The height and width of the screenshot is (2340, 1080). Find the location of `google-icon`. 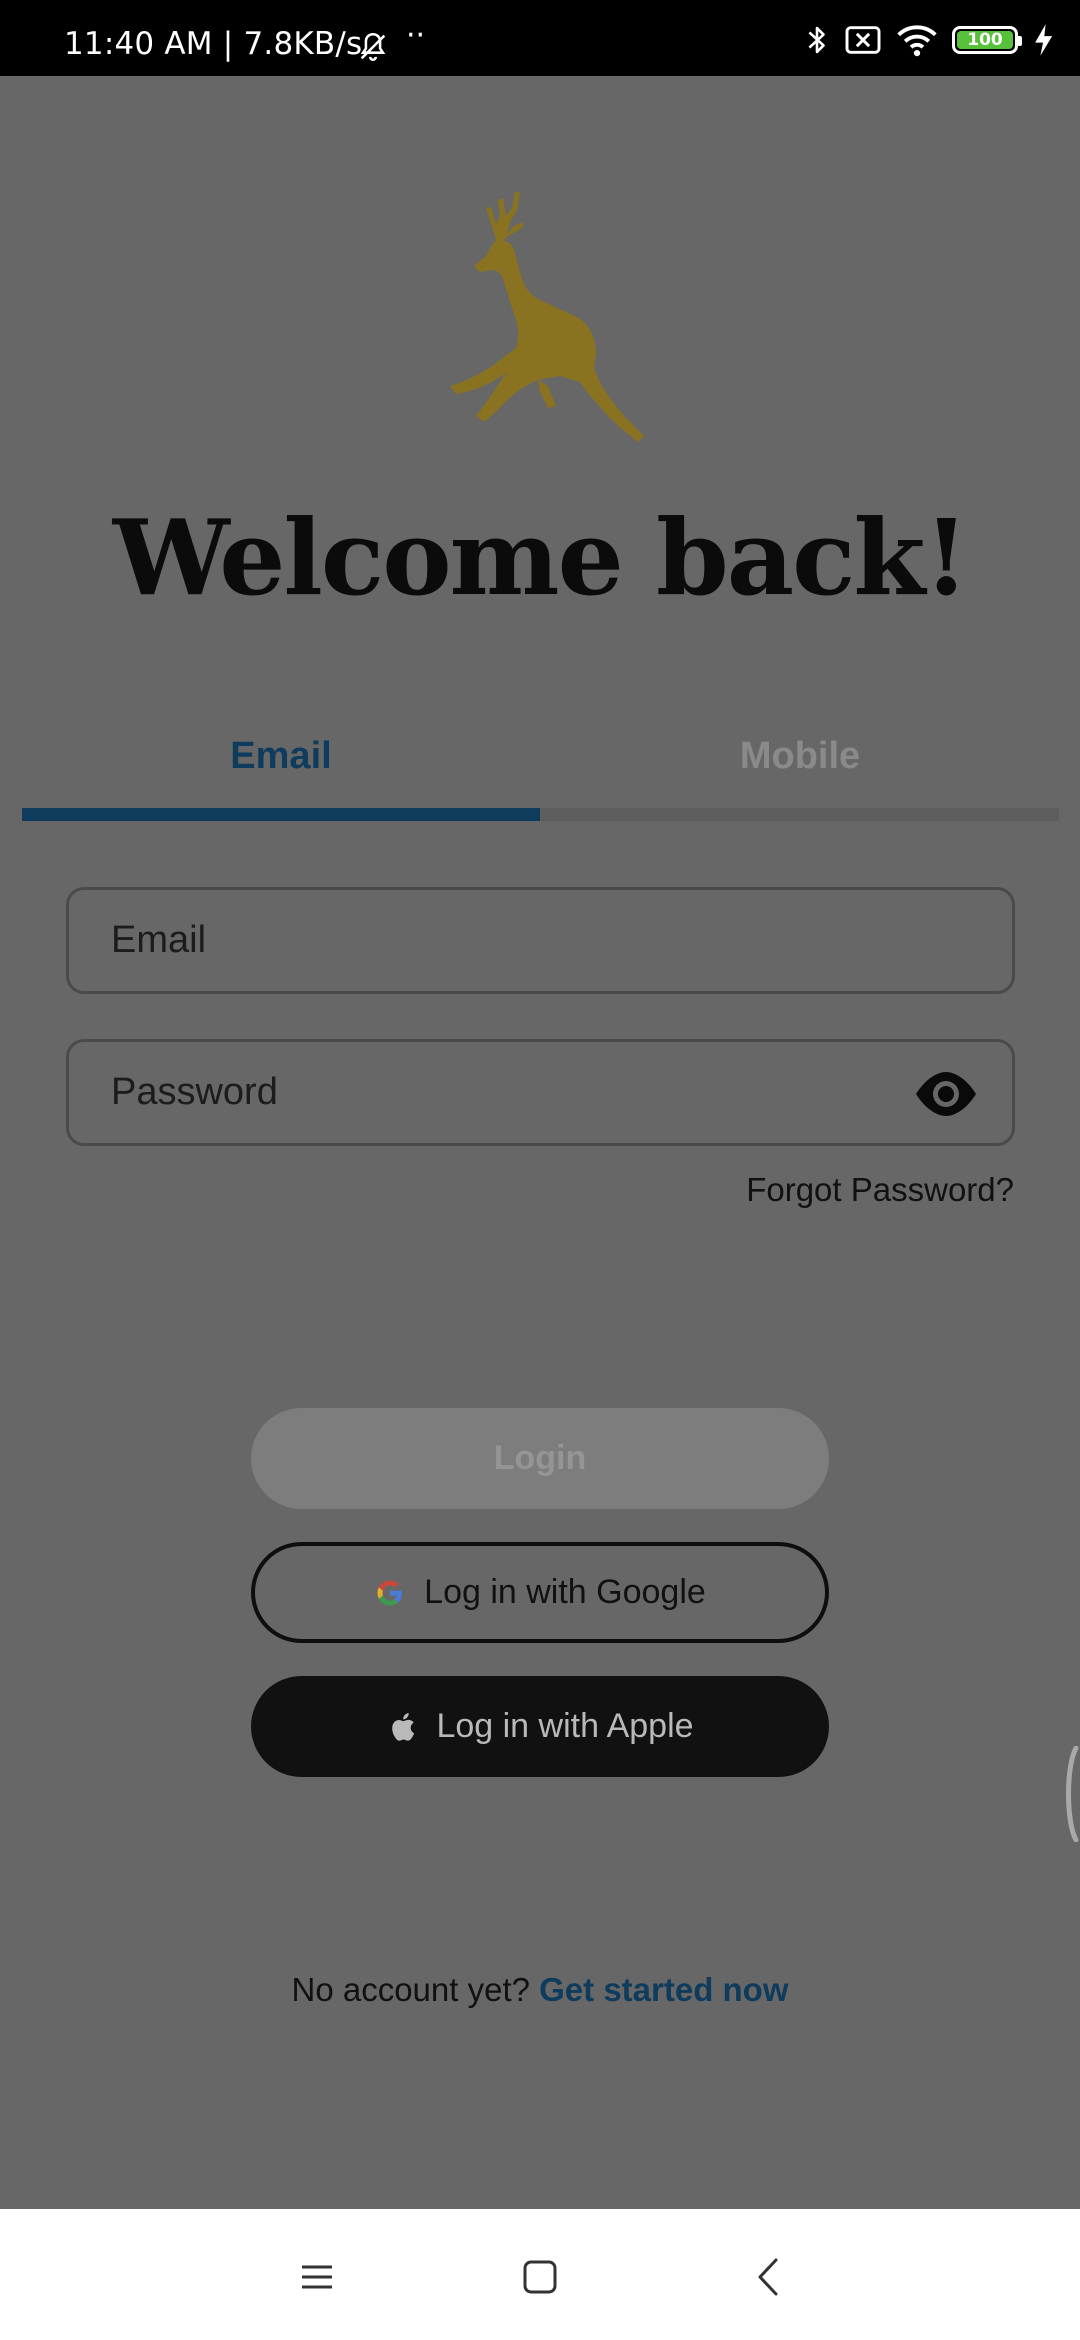

google-icon is located at coordinates (390, 1593).